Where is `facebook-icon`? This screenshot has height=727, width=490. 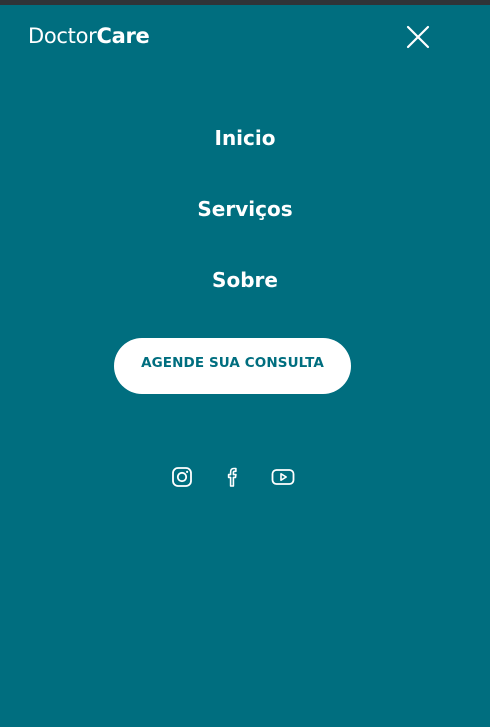 facebook-icon is located at coordinates (232, 477).